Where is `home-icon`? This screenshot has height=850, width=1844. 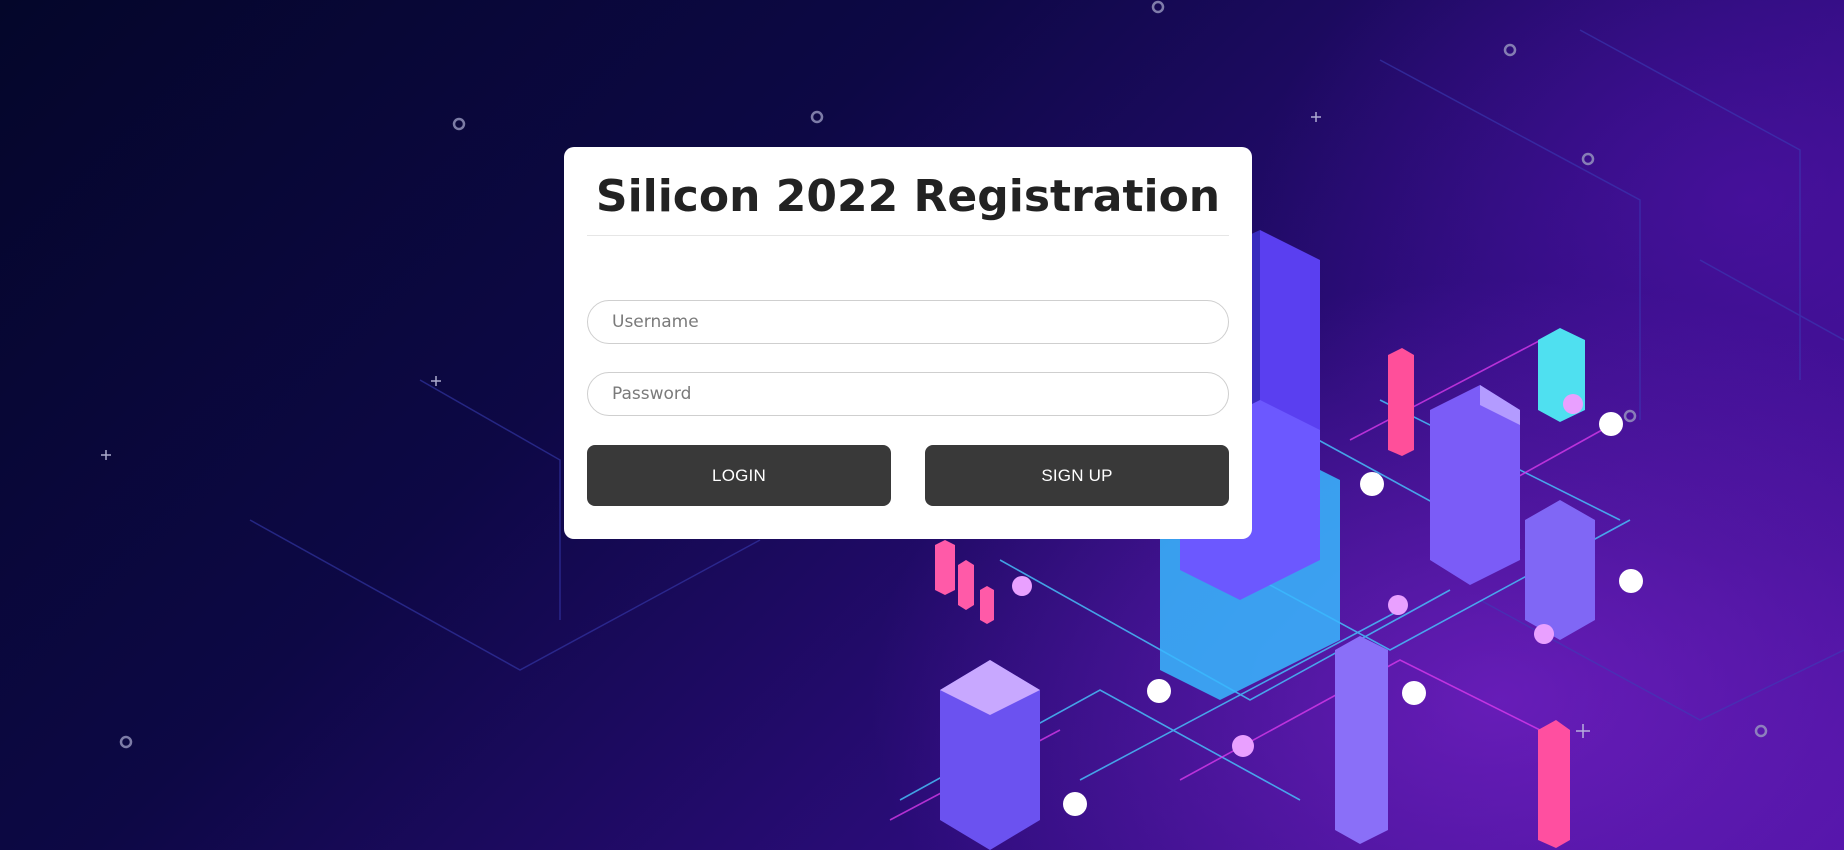
home-icon is located at coordinates (1631, 581).